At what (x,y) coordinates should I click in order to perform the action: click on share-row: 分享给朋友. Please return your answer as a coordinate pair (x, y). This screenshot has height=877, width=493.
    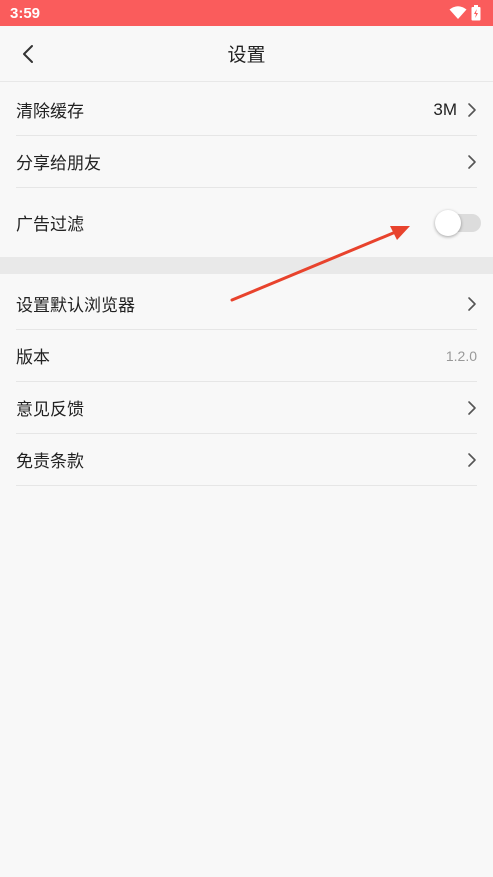
    Looking at the image, I should click on (246, 162).